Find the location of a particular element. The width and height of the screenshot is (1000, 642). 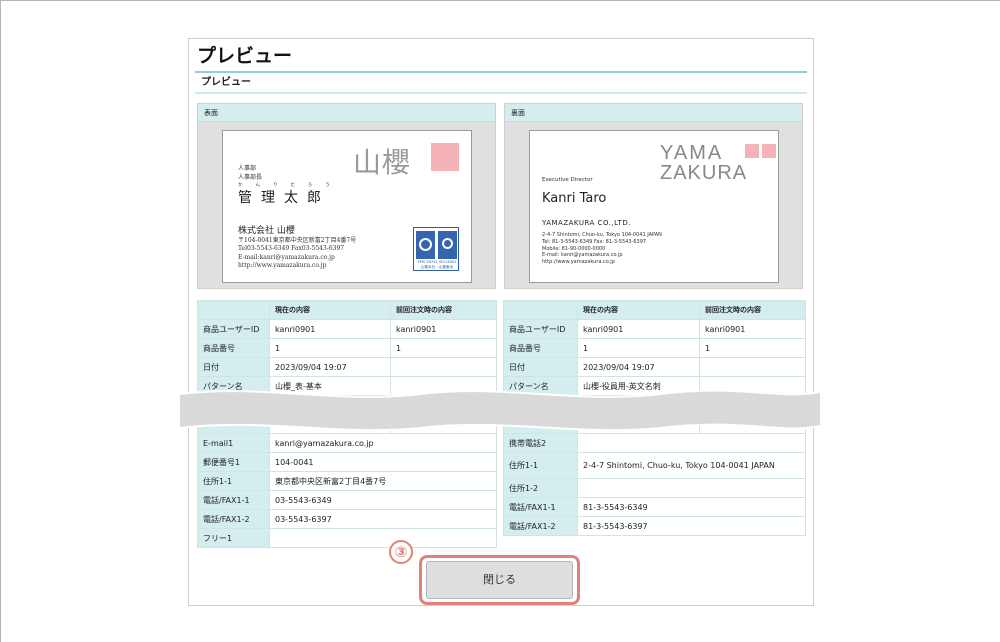

table-row: 電話/FAX1-2 03-5543-6397 is located at coordinates (347, 519).